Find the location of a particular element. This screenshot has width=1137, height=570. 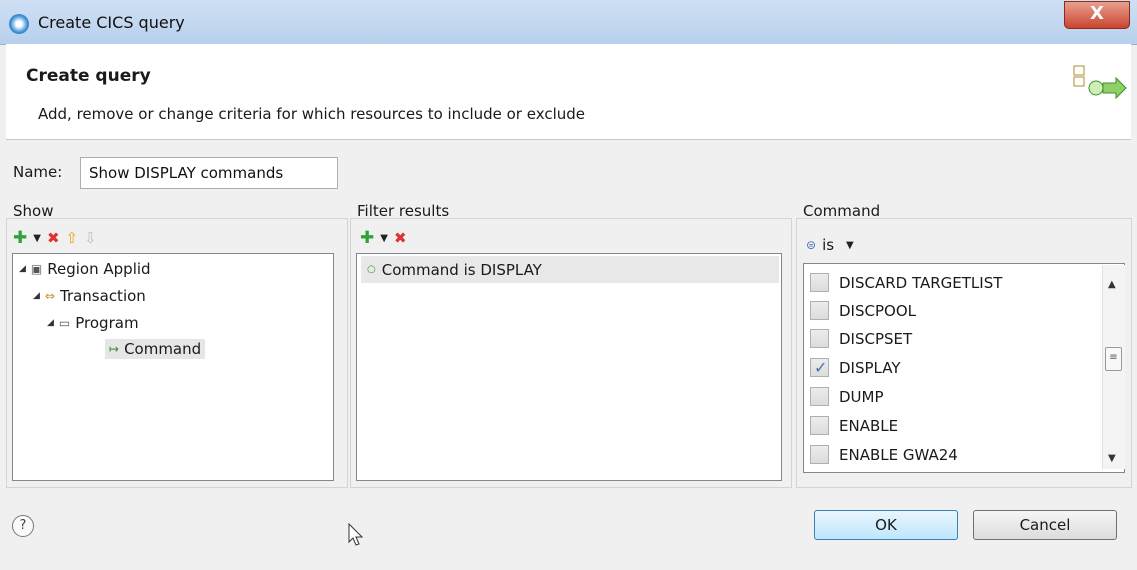

tree-item-transaction: ◢ ⇔ Transaction is located at coordinates (89, 296).